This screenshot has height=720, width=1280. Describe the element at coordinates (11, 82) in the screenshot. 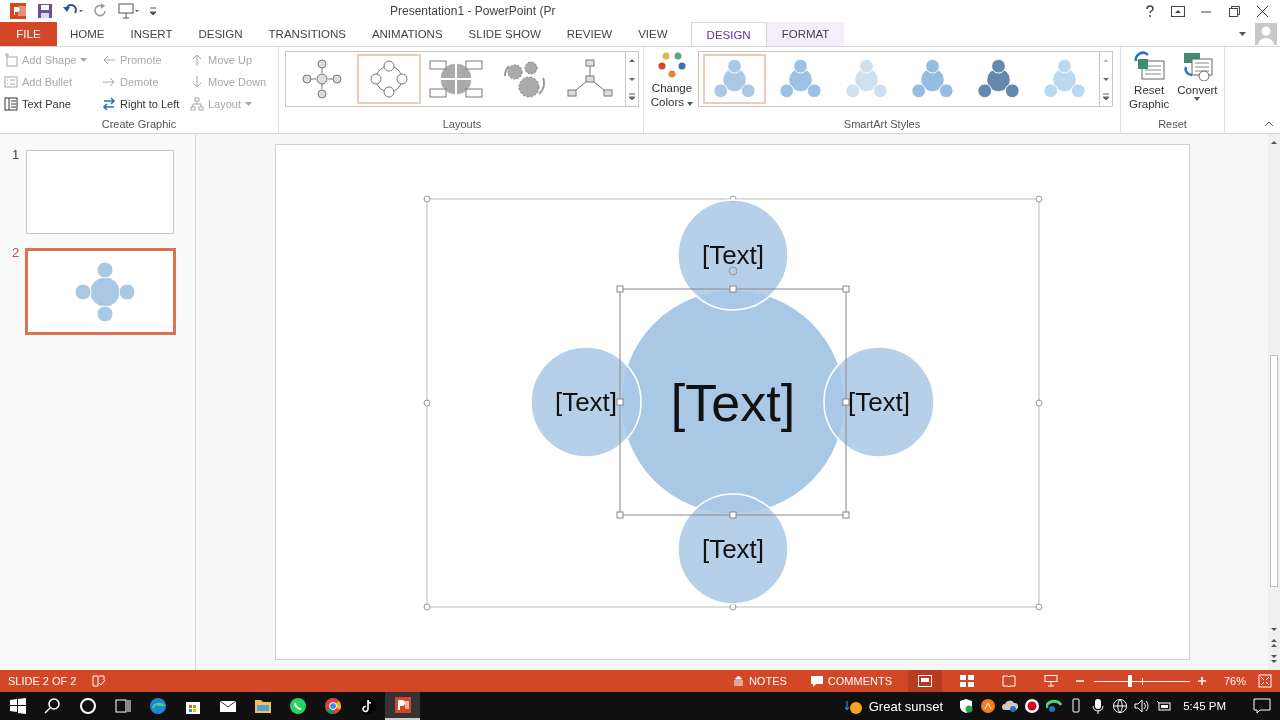

I see `add-bullet-icon` at that location.